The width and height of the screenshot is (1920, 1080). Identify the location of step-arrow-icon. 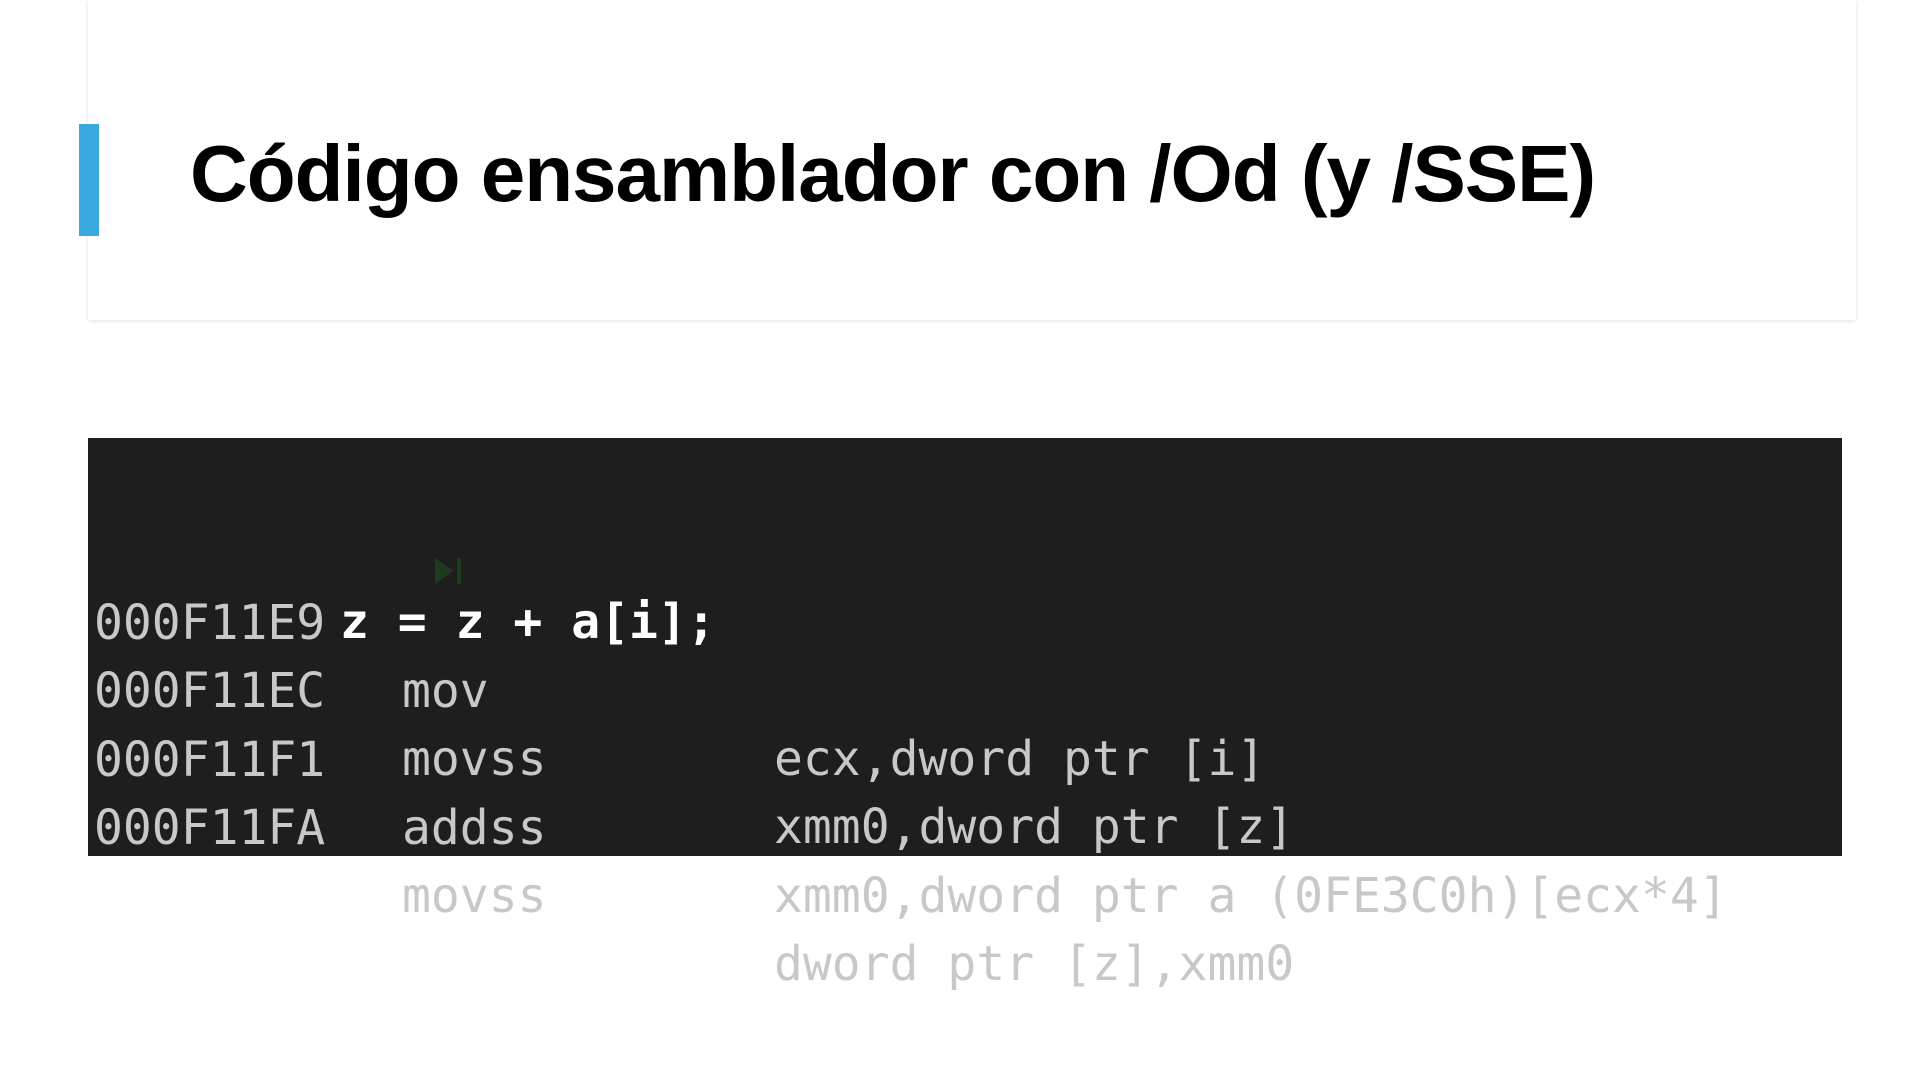
(360, 527).